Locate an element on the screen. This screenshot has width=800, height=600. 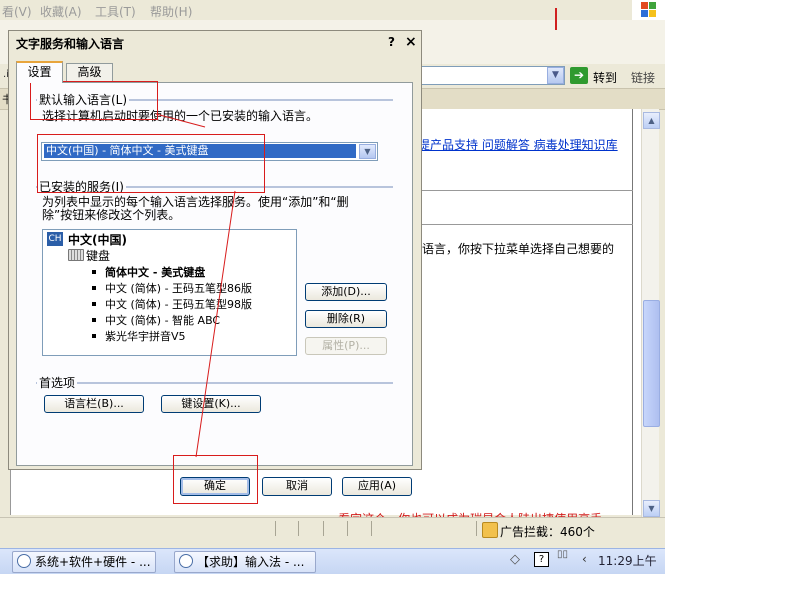
tab-advanced: 高级 is located at coordinates (89, 72).